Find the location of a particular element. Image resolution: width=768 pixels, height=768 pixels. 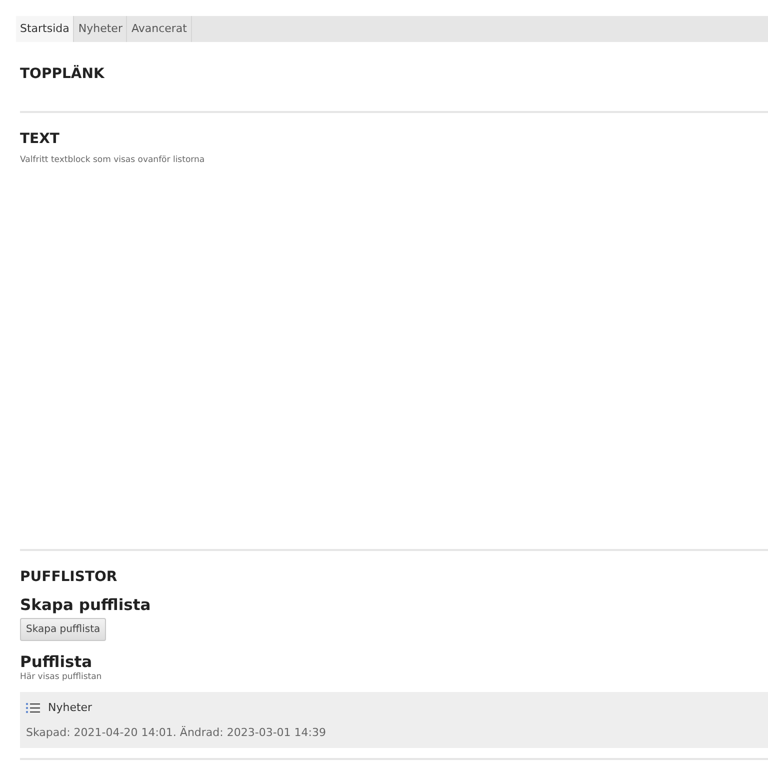

section-heading: PUFFLISTOR is located at coordinates (69, 577).